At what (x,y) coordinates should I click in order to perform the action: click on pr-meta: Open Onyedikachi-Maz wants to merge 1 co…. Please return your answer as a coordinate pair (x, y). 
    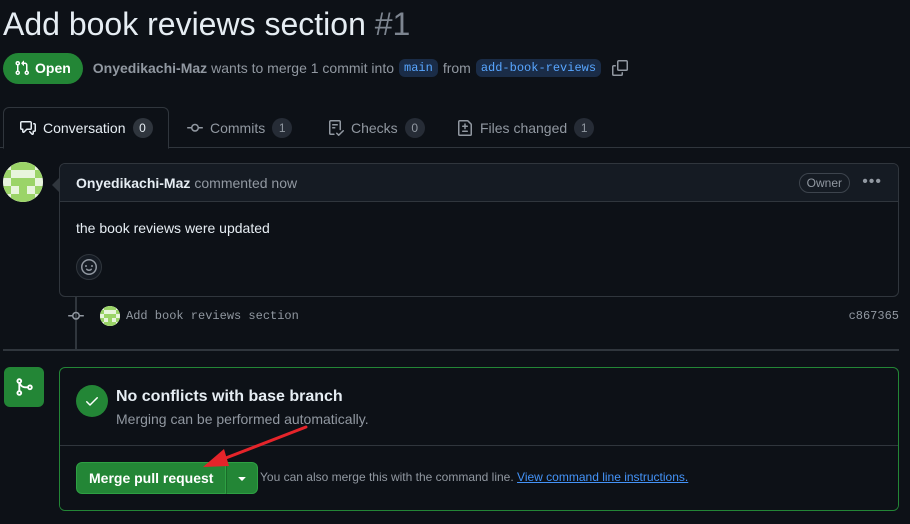
    Looking at the image, I should click on (316, 68).